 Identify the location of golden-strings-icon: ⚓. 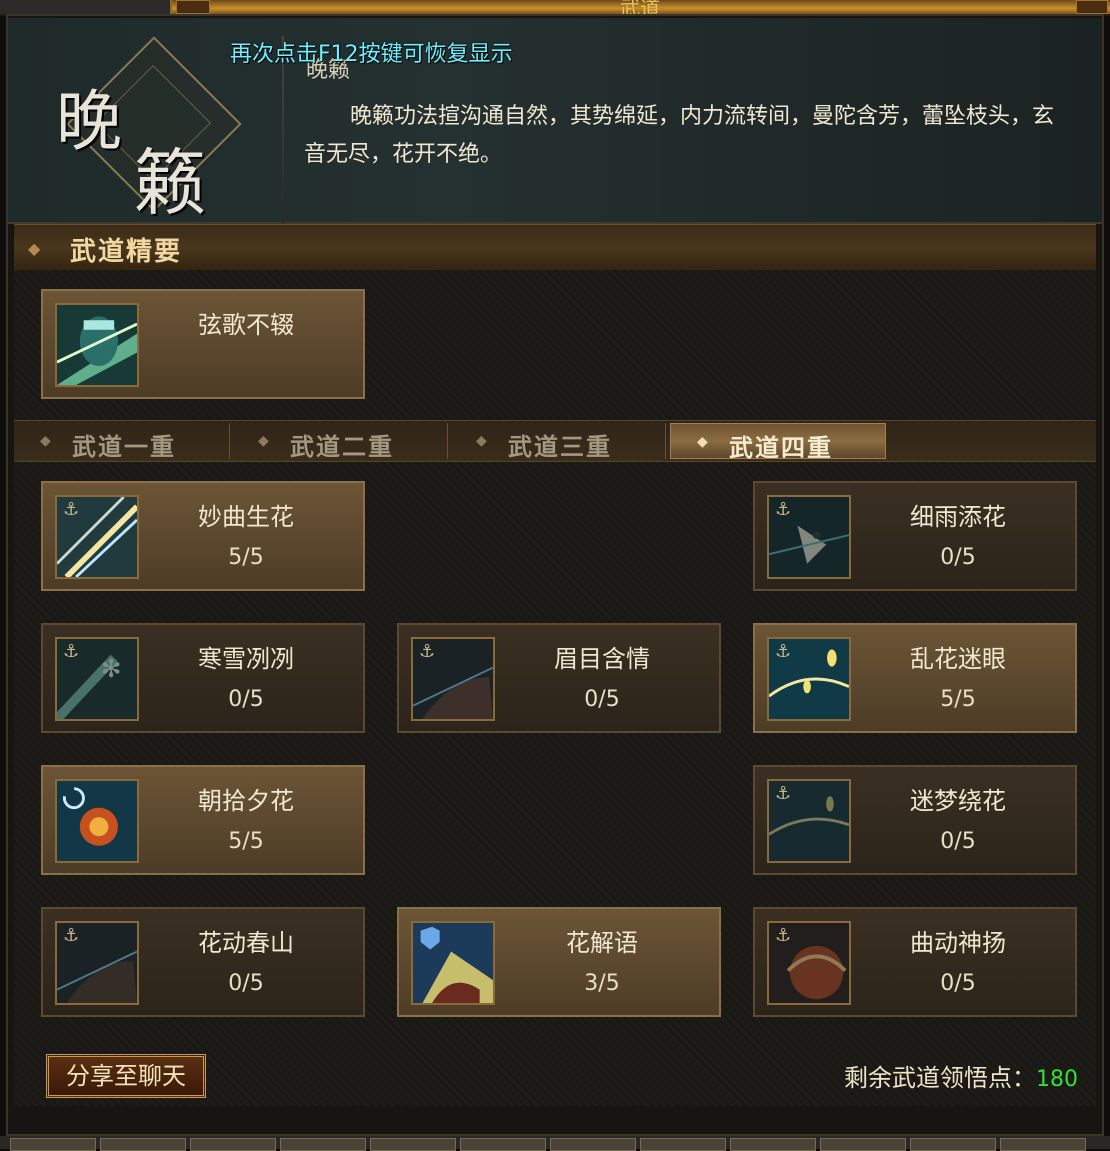
(97, 537).